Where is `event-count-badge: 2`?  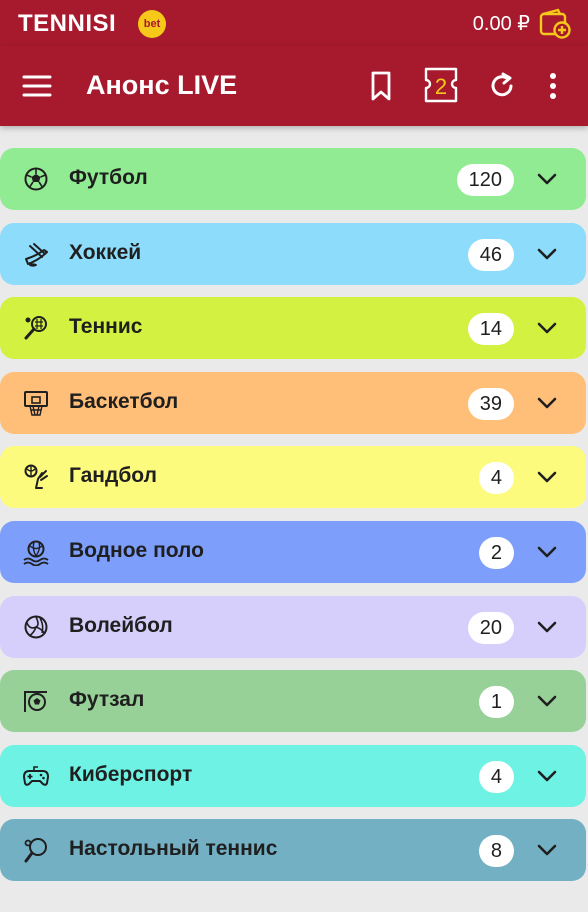 event-count-badge: 2 is located at coordinates (496, 553).